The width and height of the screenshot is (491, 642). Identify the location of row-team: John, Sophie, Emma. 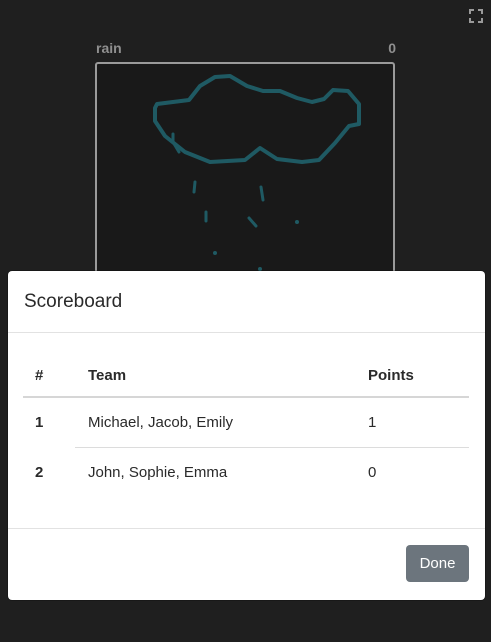
(158, 472).